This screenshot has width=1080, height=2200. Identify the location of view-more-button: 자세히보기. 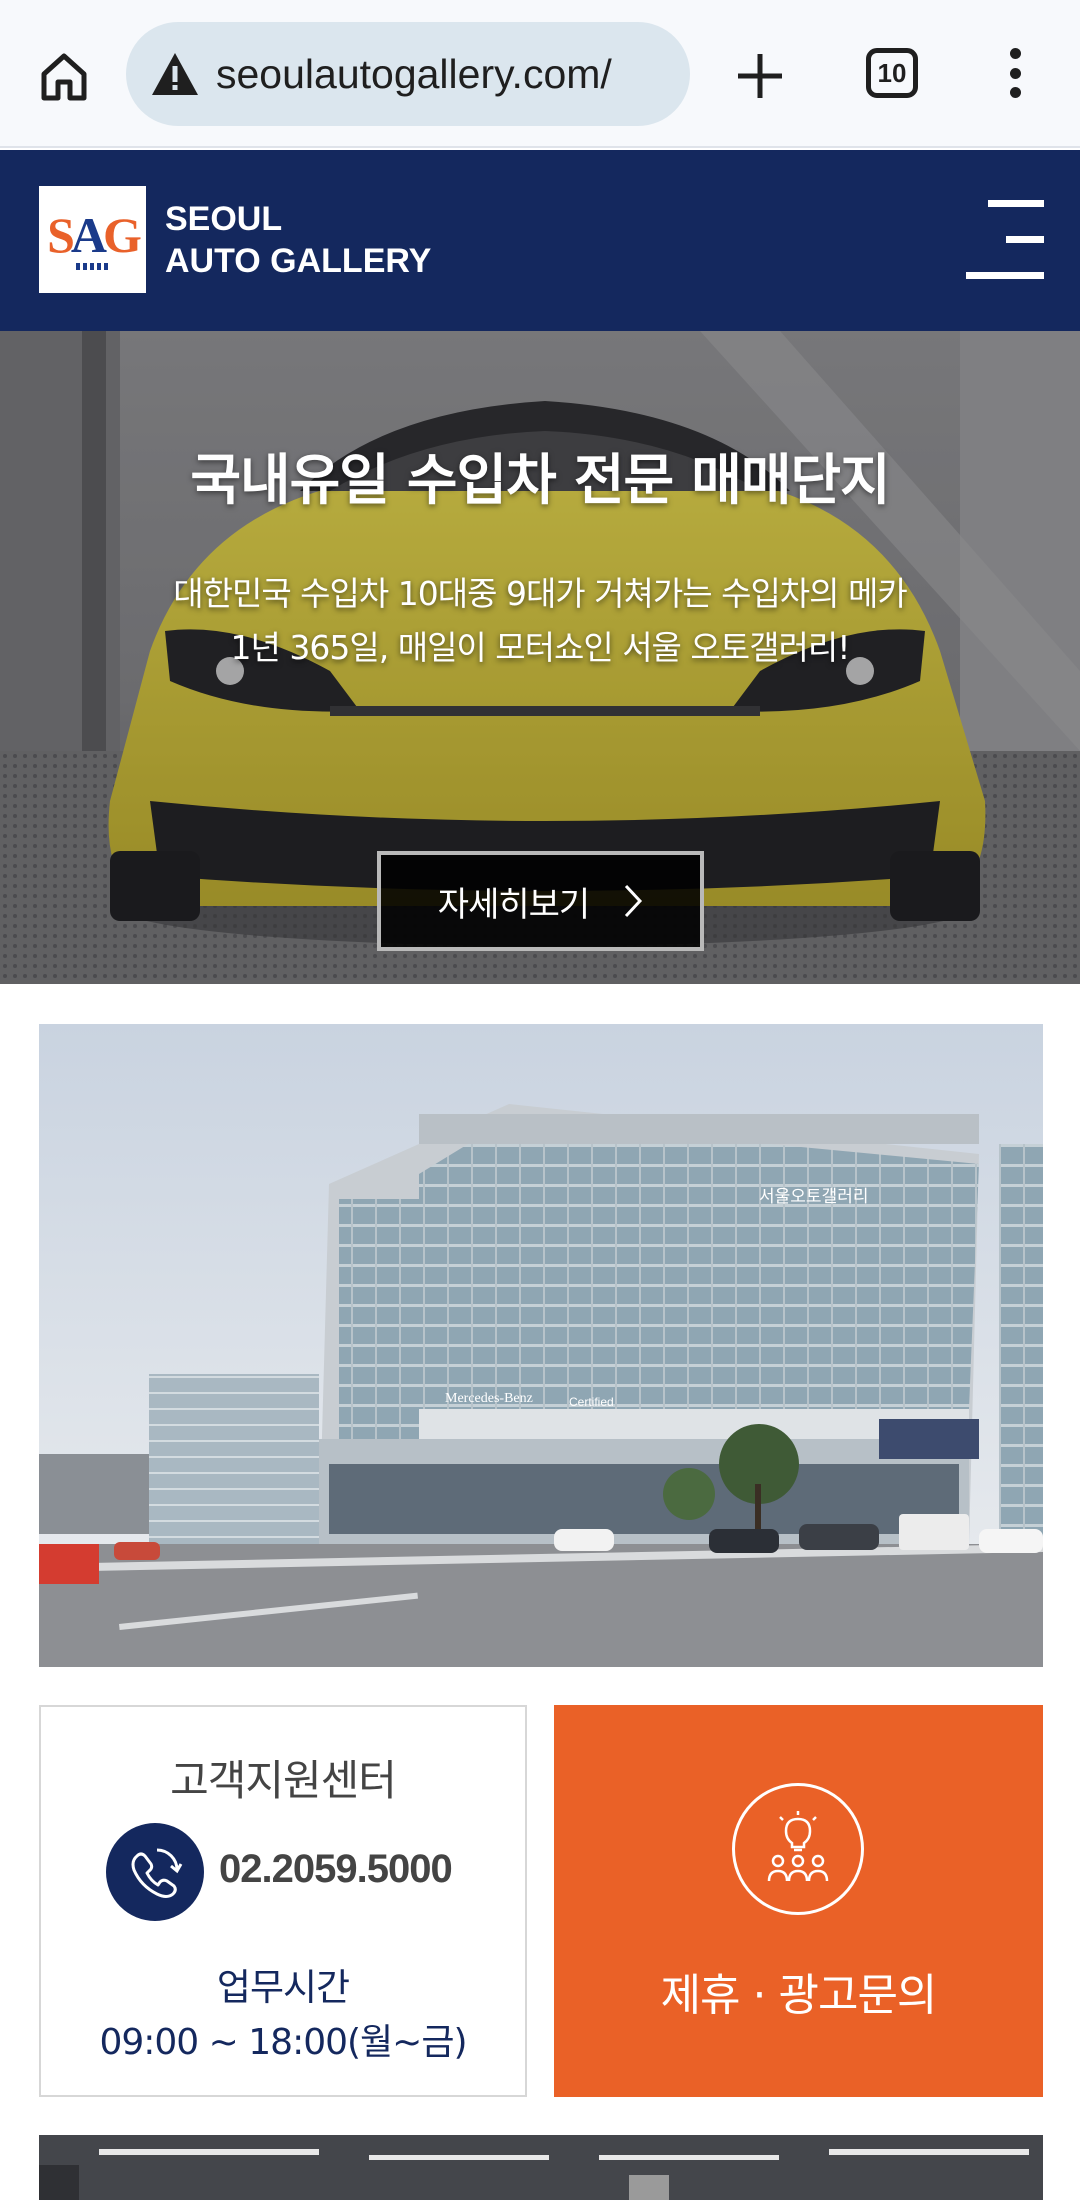
(540, 901).